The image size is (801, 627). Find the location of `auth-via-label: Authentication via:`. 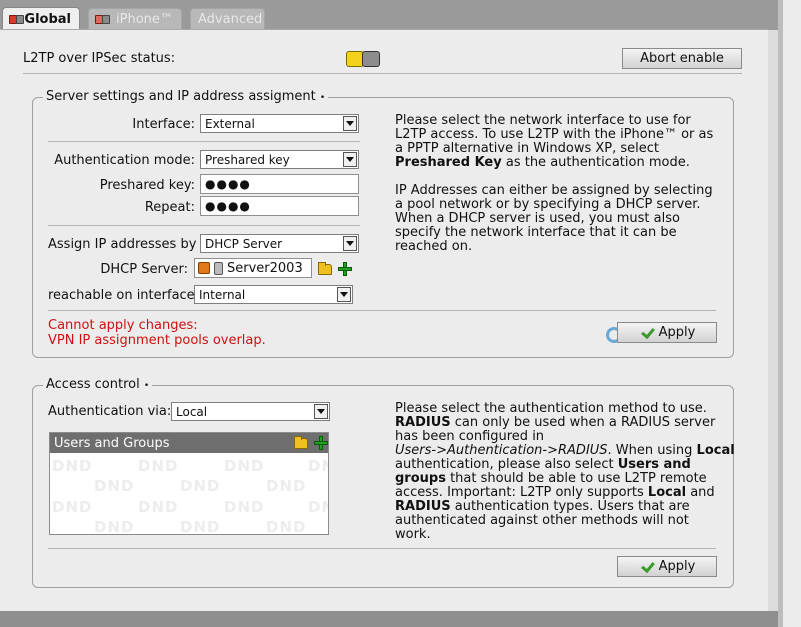

auth-via-label: Authentication via: is located at coordinates (110, 411).